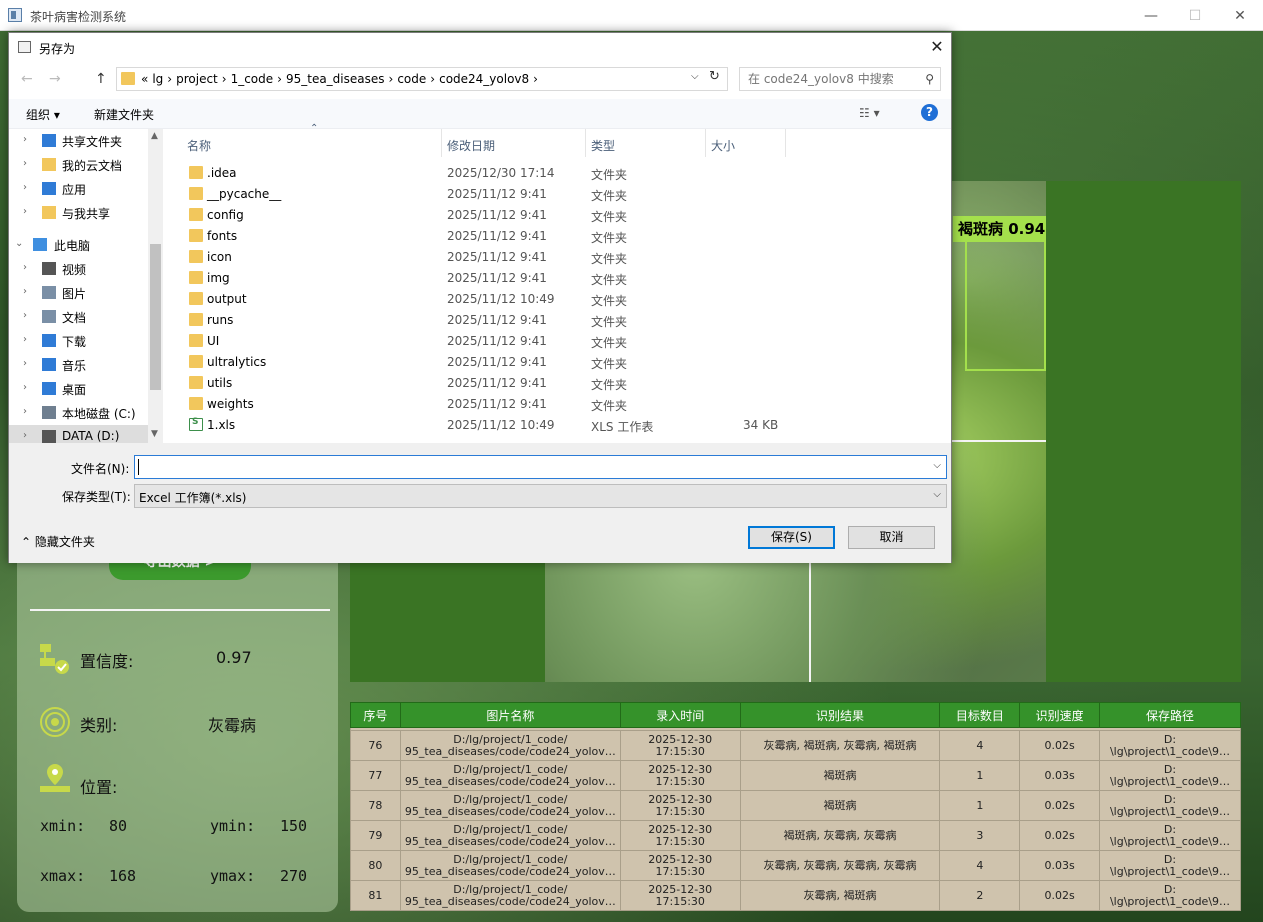 The width and height of the screenshot is (1263, 922). Describe the element at coordinates (375, 865) in the screenshot. I see `row-id: 80` at that location.